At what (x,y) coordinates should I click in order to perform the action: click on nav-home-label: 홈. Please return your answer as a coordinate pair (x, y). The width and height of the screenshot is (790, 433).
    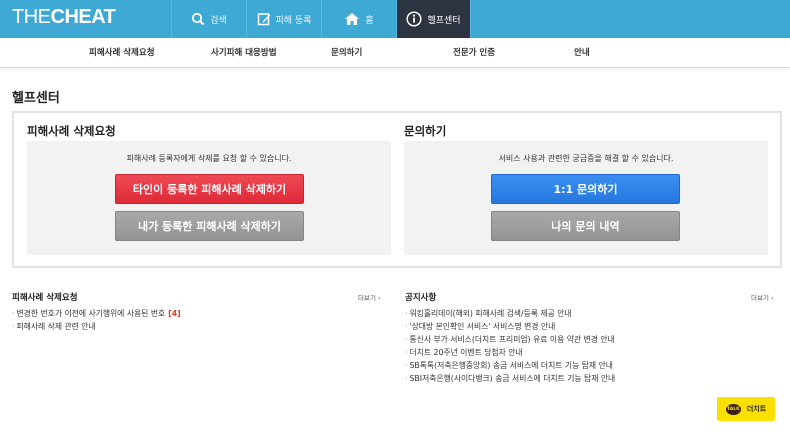
    Looking at the image, I should click on (369, 20).